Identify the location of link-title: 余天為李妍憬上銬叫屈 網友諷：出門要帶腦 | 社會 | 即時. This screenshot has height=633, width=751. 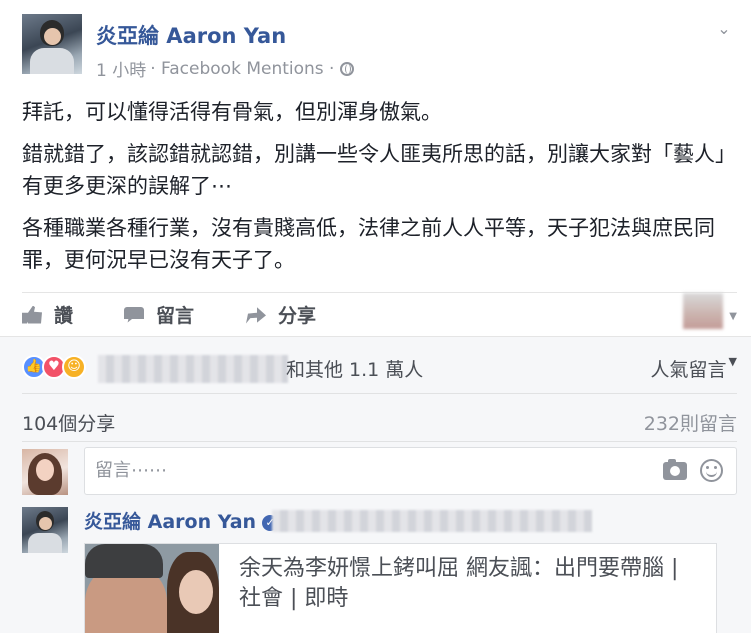
(469, 584).